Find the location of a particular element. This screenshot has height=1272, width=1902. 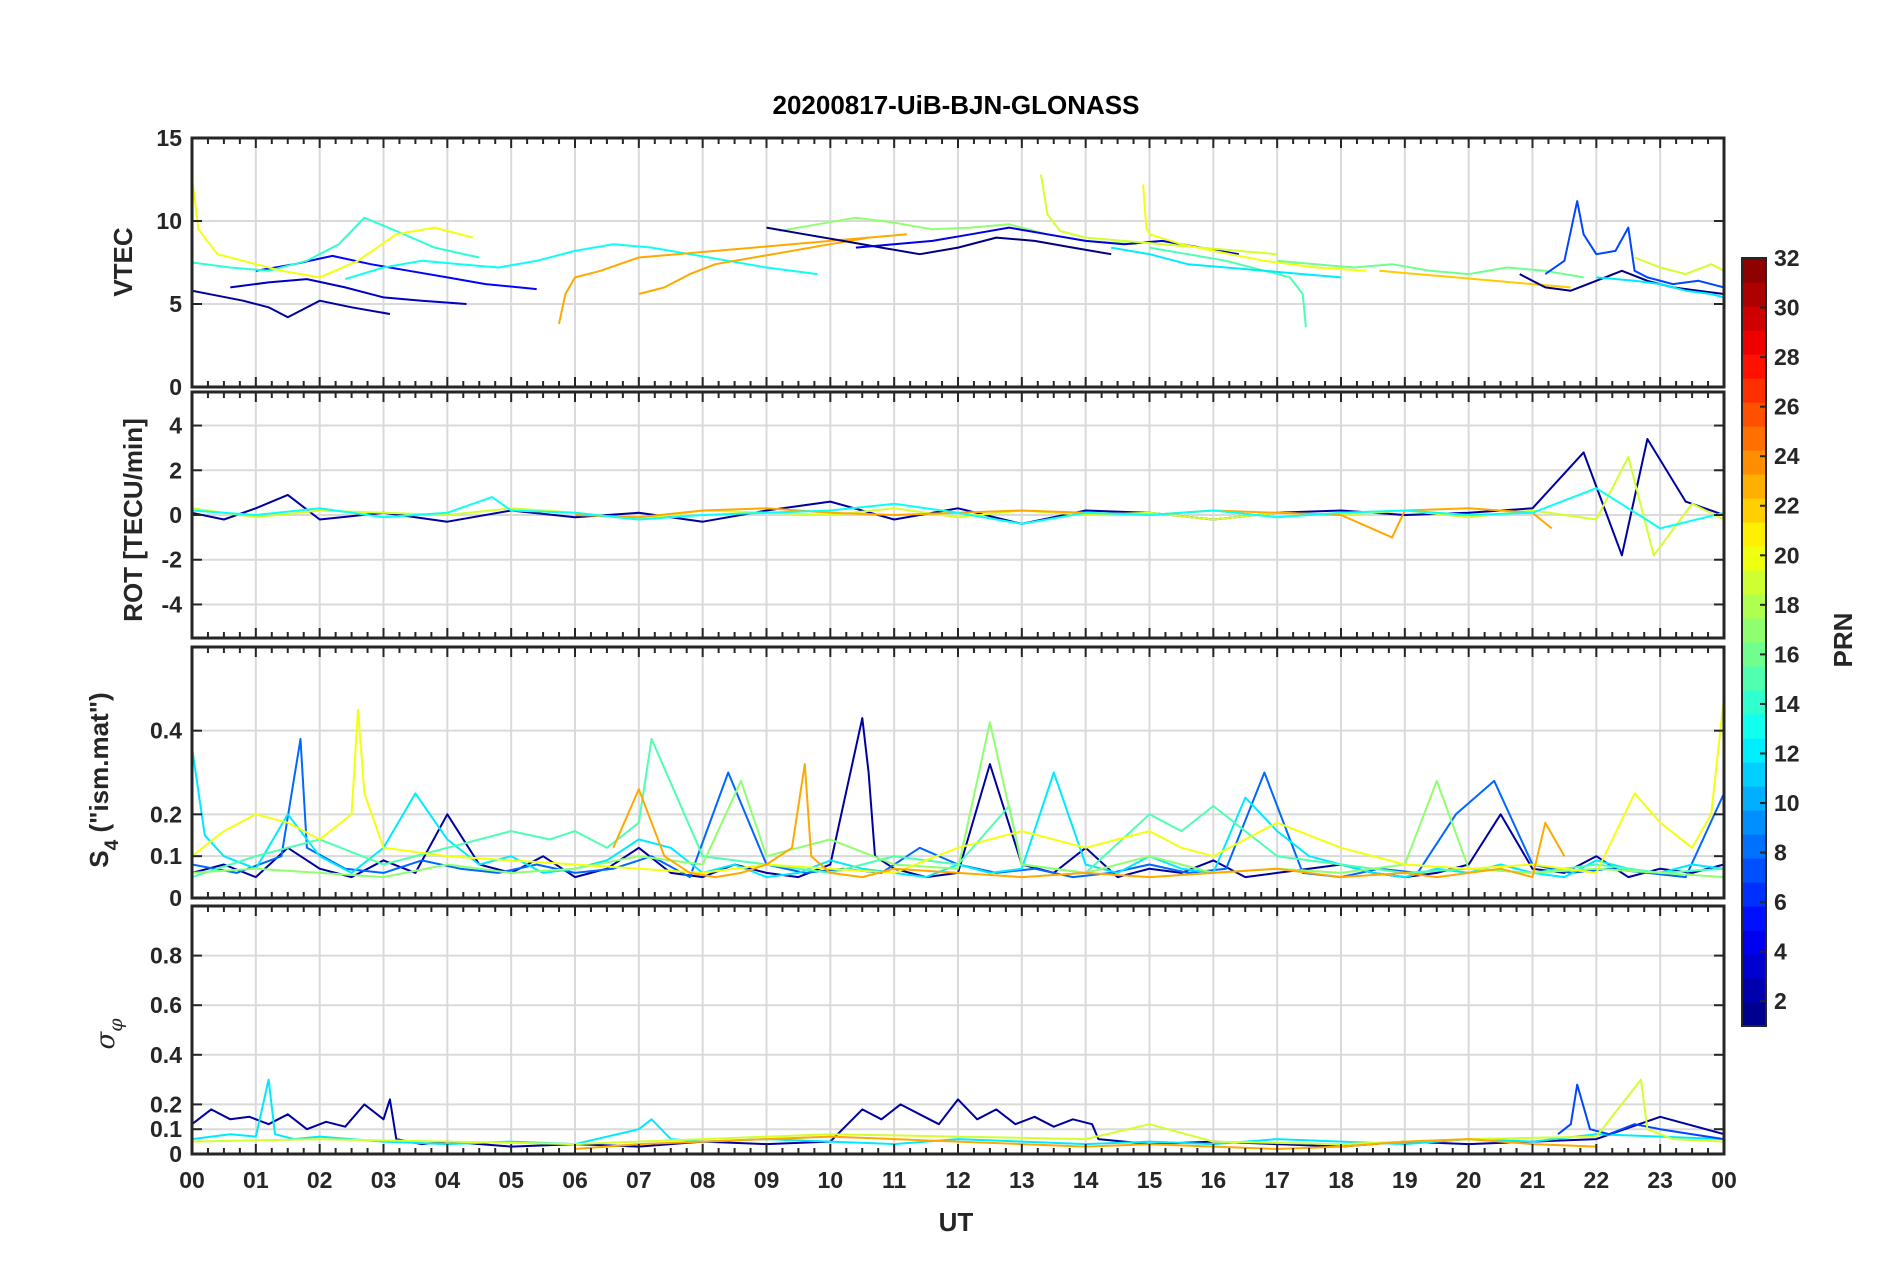

s4-ytick-label: 0.2 is located at coordinates (166, 814).